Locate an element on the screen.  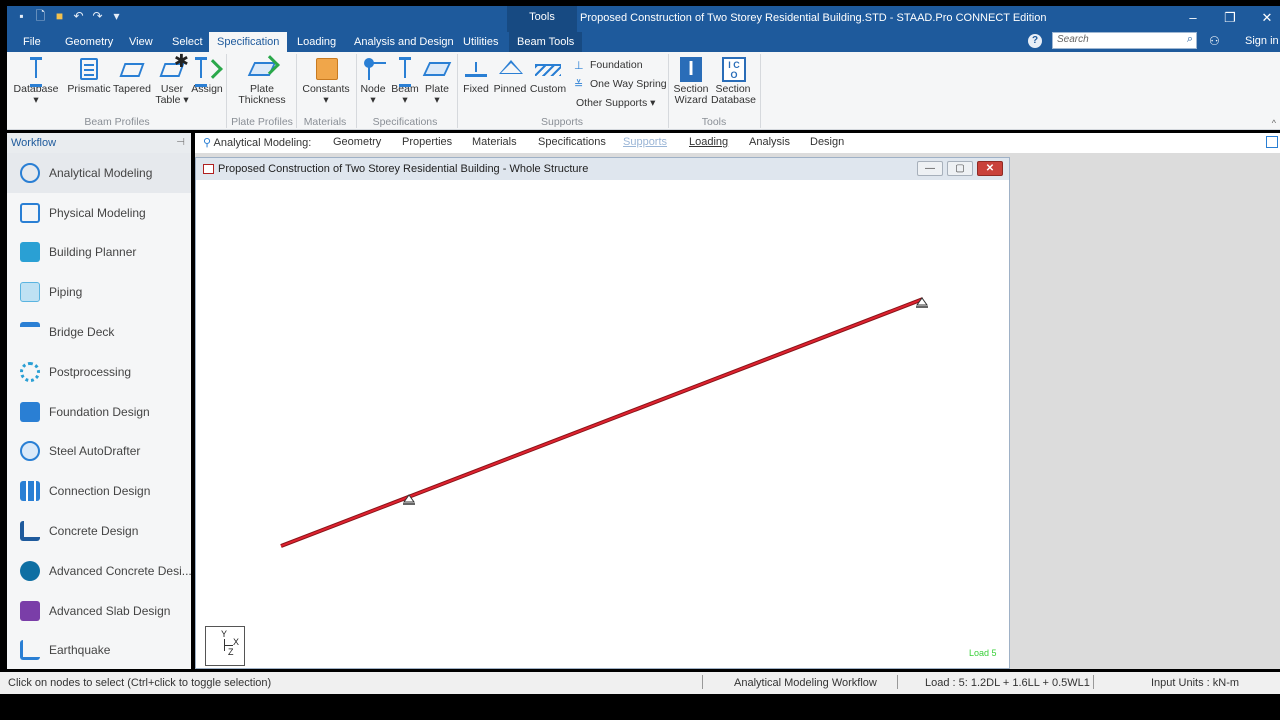
plate-thickness-label-2: Thickness is located at coordinates (262, 100).